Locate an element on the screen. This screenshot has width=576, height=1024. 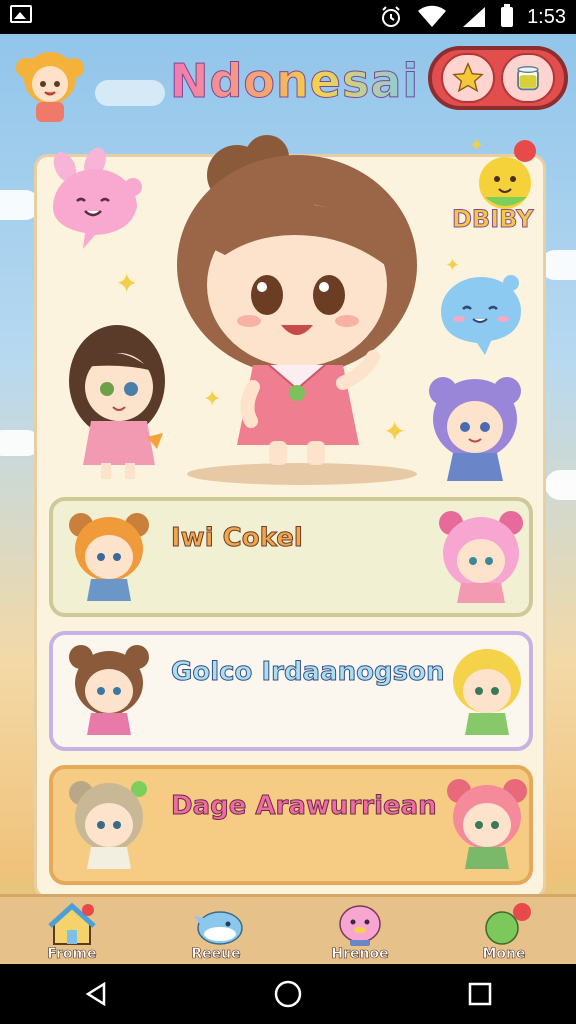
system-nav-bar is located at coordinates (288, 994).